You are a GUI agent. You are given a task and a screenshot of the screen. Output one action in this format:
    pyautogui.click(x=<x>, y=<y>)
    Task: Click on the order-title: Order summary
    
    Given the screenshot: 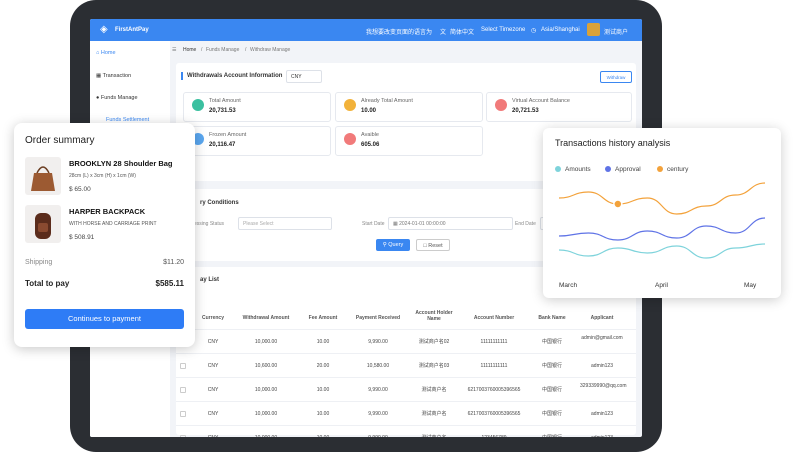 What is the action you would take?
    pyautogui.click(x=60, y=140)
    